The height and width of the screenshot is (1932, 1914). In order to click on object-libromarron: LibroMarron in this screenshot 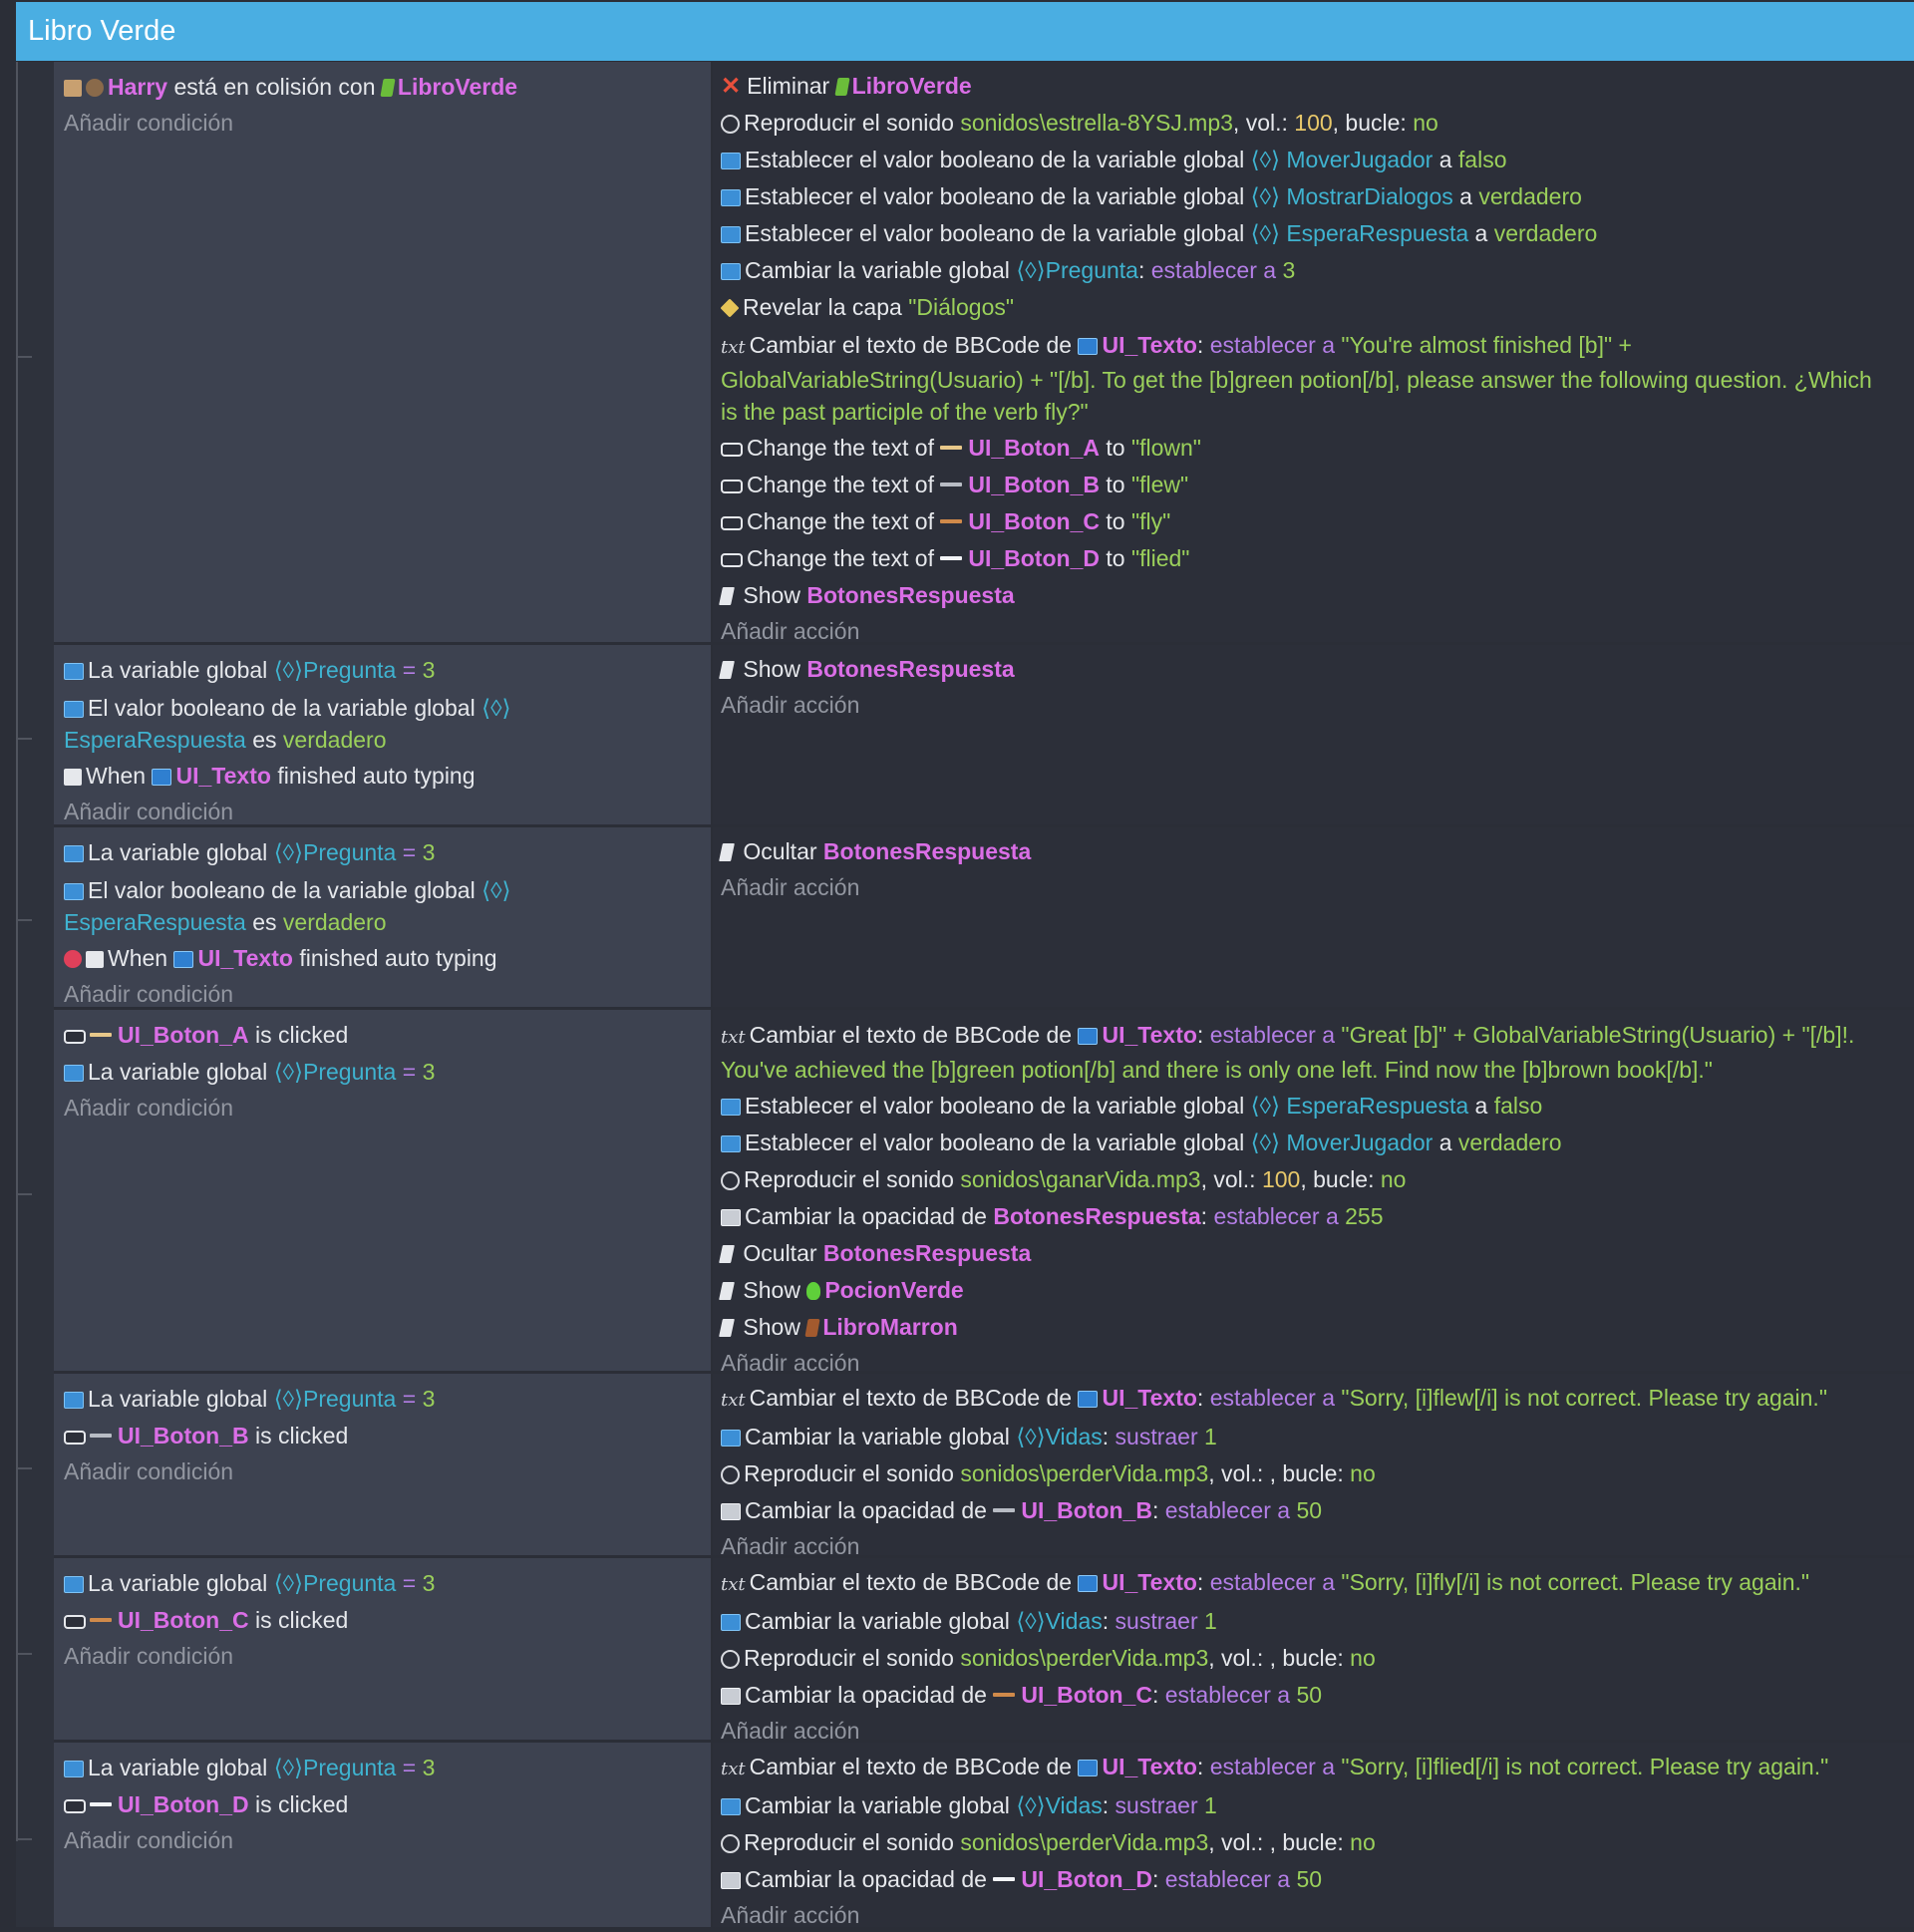, I will do `click(889, 1327)`.